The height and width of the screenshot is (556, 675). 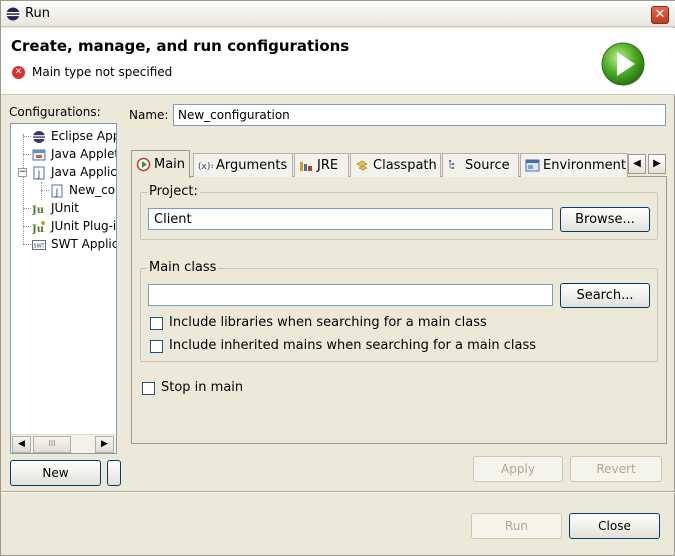 What do you see at coordinates (202, 387) in the screenshot?
I see `stop-in-main-label: Stop in main` at bounding box center [202, 387].